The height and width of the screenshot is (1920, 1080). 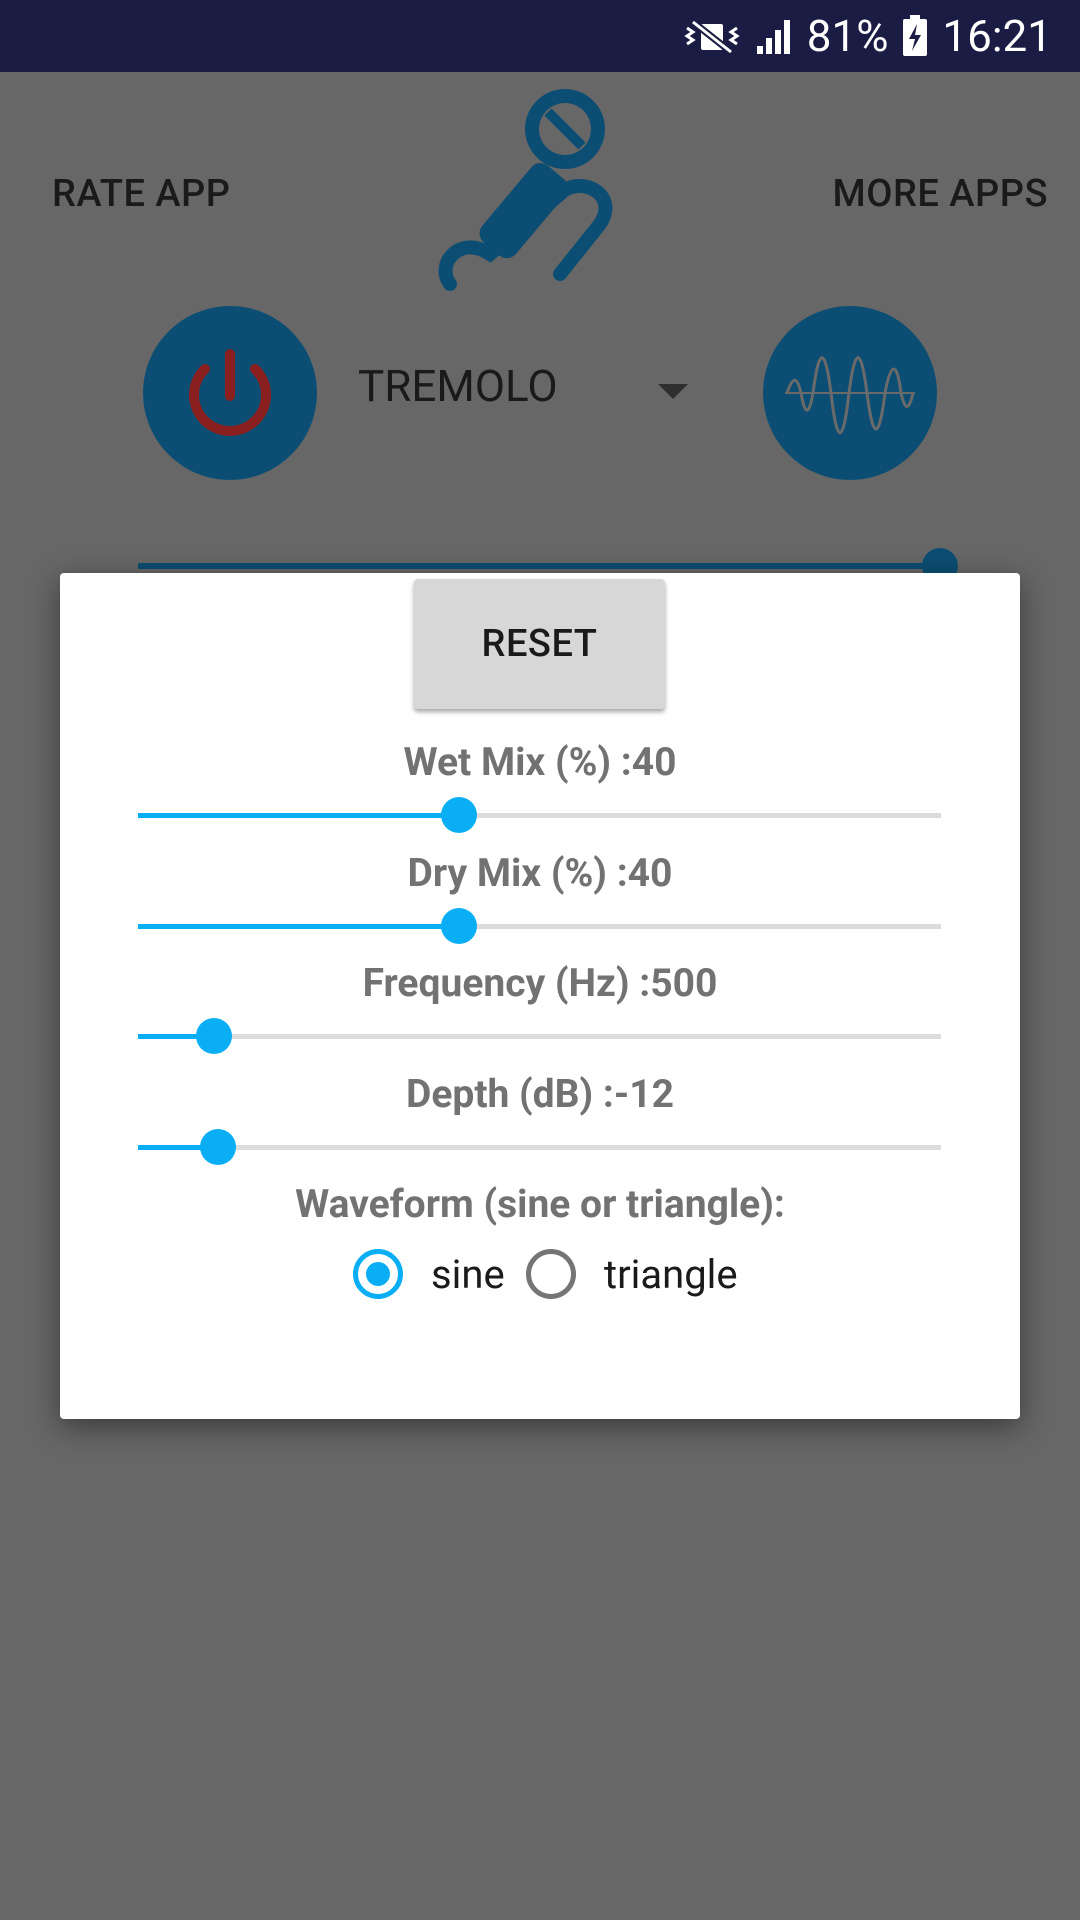 What do you see at coordinates (539, 815) in the screenshot?
I see `wet-mix-slider` at bounding box center [539, 815].